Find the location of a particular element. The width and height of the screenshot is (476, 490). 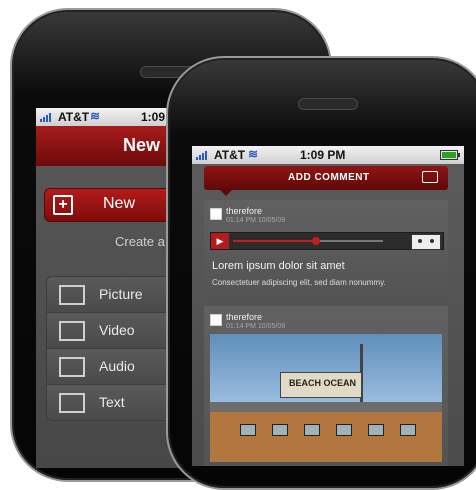

status-bar: AT&T ≋ 1:09 PM is located at coordinates (328, 155).